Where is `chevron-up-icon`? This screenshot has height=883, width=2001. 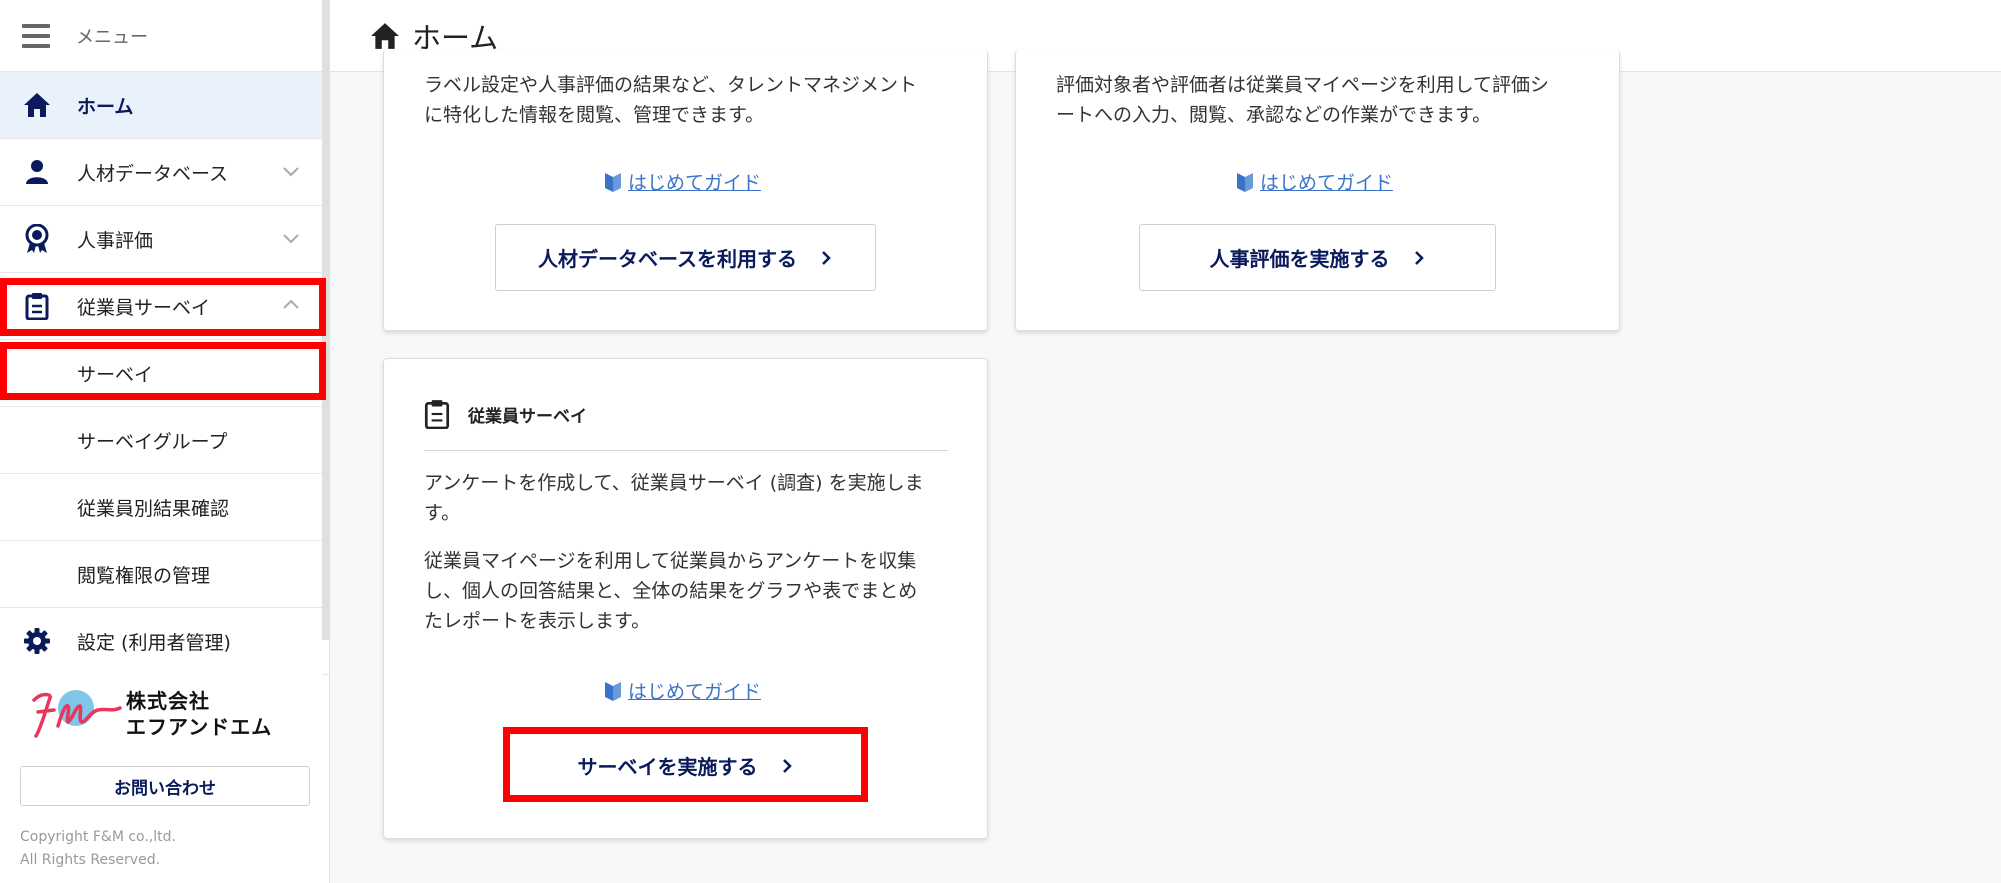
chevron-up-icon is located at coordinates (291, 305).